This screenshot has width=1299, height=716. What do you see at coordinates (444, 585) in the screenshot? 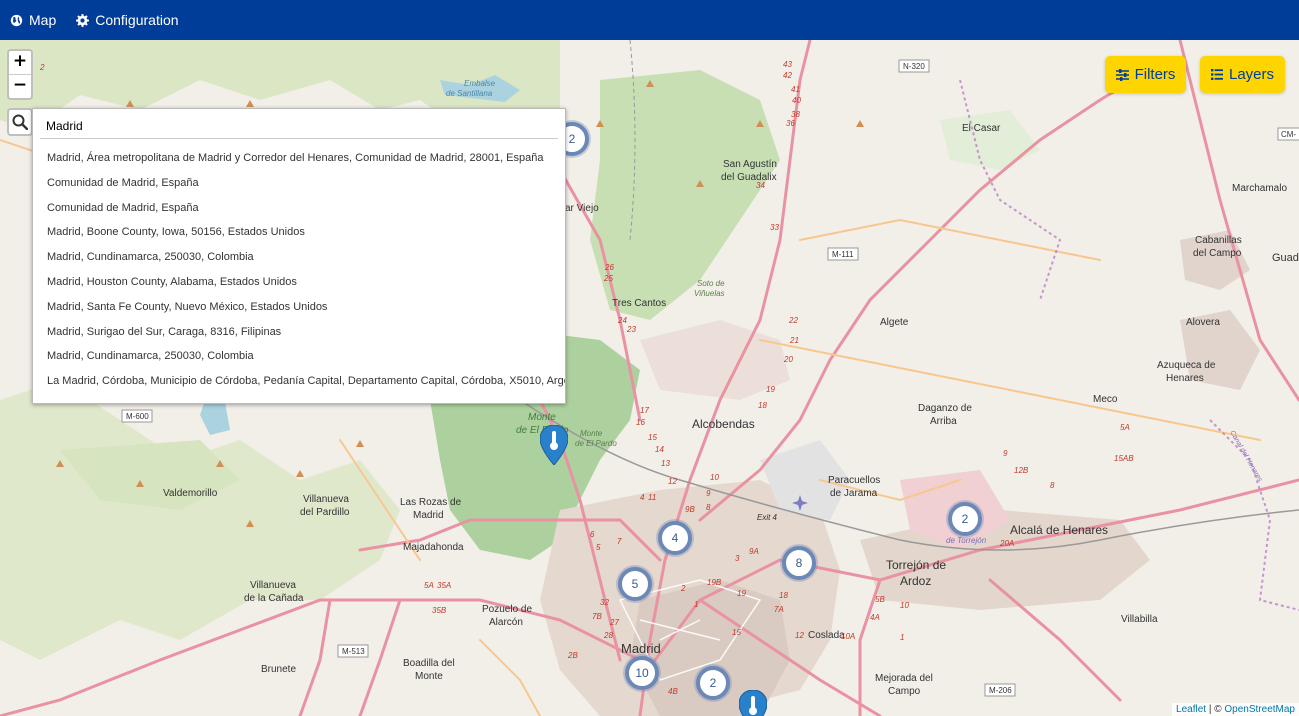
I see `road-number-label: 35A` at bounding box center [444, 585].